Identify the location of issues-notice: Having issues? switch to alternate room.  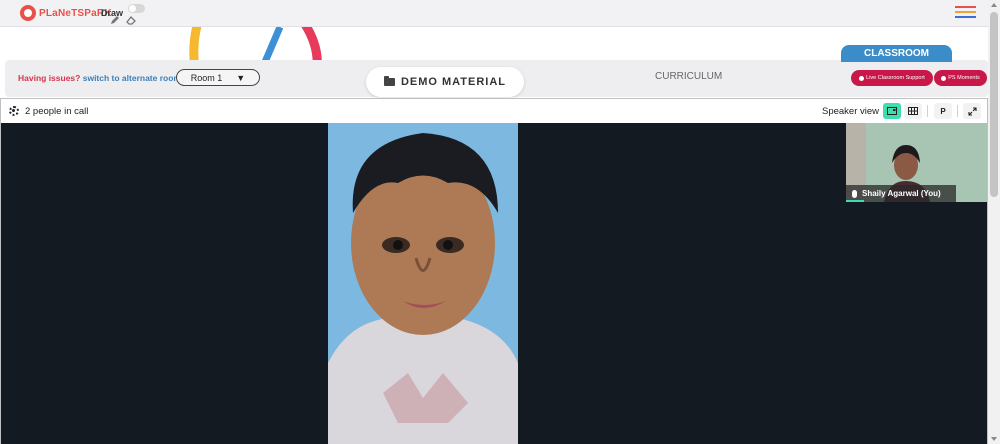
(99, 78).